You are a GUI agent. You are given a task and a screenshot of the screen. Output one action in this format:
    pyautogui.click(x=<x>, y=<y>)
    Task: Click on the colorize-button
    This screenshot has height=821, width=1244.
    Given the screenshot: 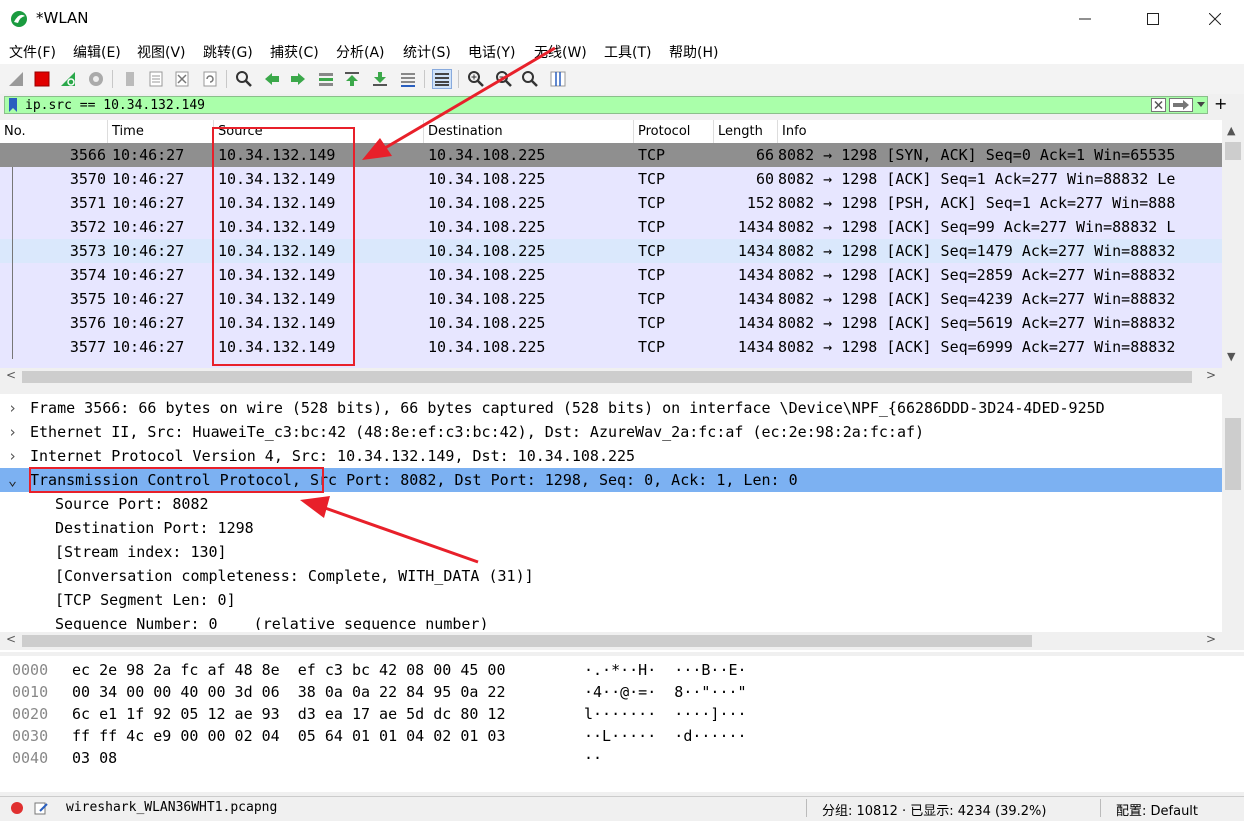 What is the action you would take?
    pyautogui.click(x=442, y=79)
    